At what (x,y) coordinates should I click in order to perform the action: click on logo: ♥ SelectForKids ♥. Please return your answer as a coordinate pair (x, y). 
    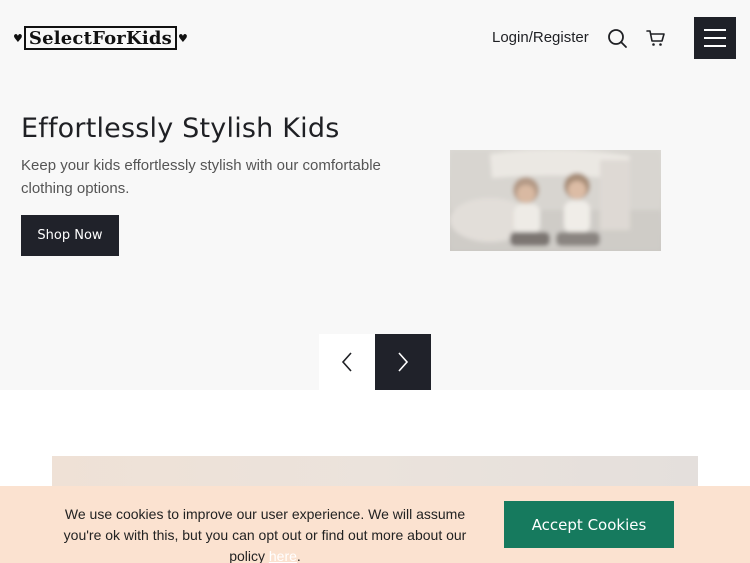
    Looking at the image, I should click on (100, 38).